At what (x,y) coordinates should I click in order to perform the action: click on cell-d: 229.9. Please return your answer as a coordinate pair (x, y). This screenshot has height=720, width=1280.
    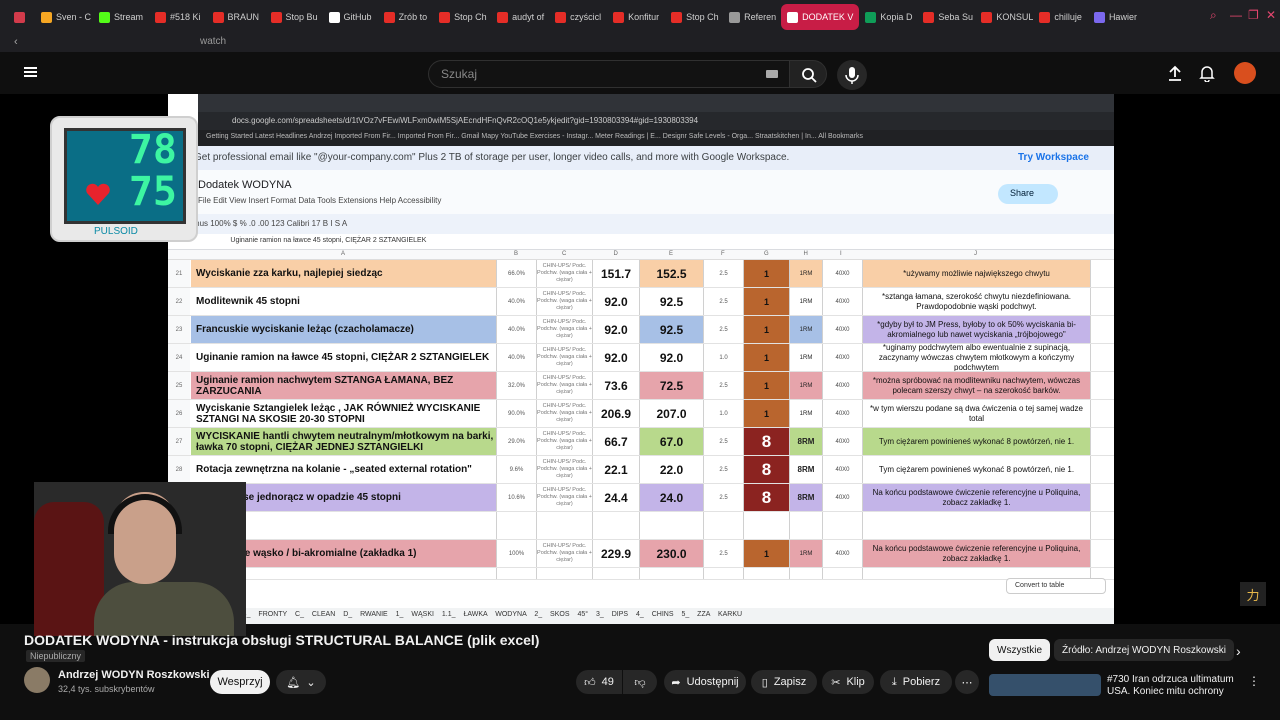
    Looking at the image, I should click on (616, 553).